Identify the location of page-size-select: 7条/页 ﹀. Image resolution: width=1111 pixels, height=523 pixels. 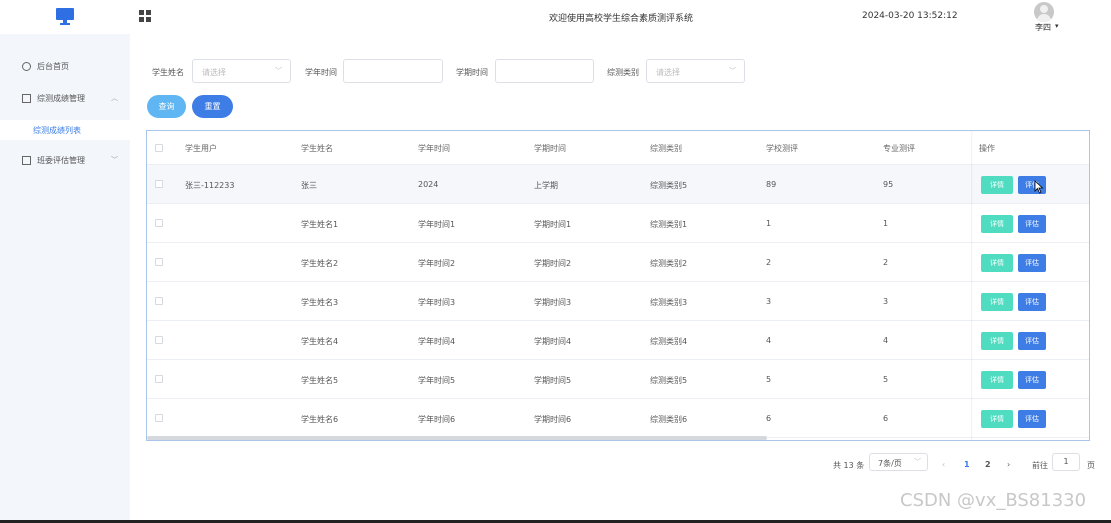
(898, 462).